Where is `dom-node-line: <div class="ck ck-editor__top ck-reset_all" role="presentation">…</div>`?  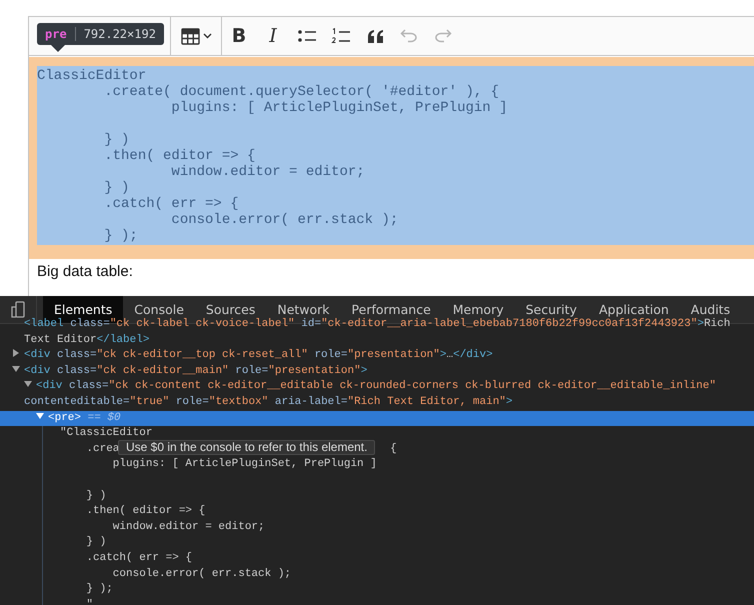
dom-node-line: <div class="ck ck-editor__top ck-reset_all" role="presentation">…</div> is located at coordinates (377, 356).